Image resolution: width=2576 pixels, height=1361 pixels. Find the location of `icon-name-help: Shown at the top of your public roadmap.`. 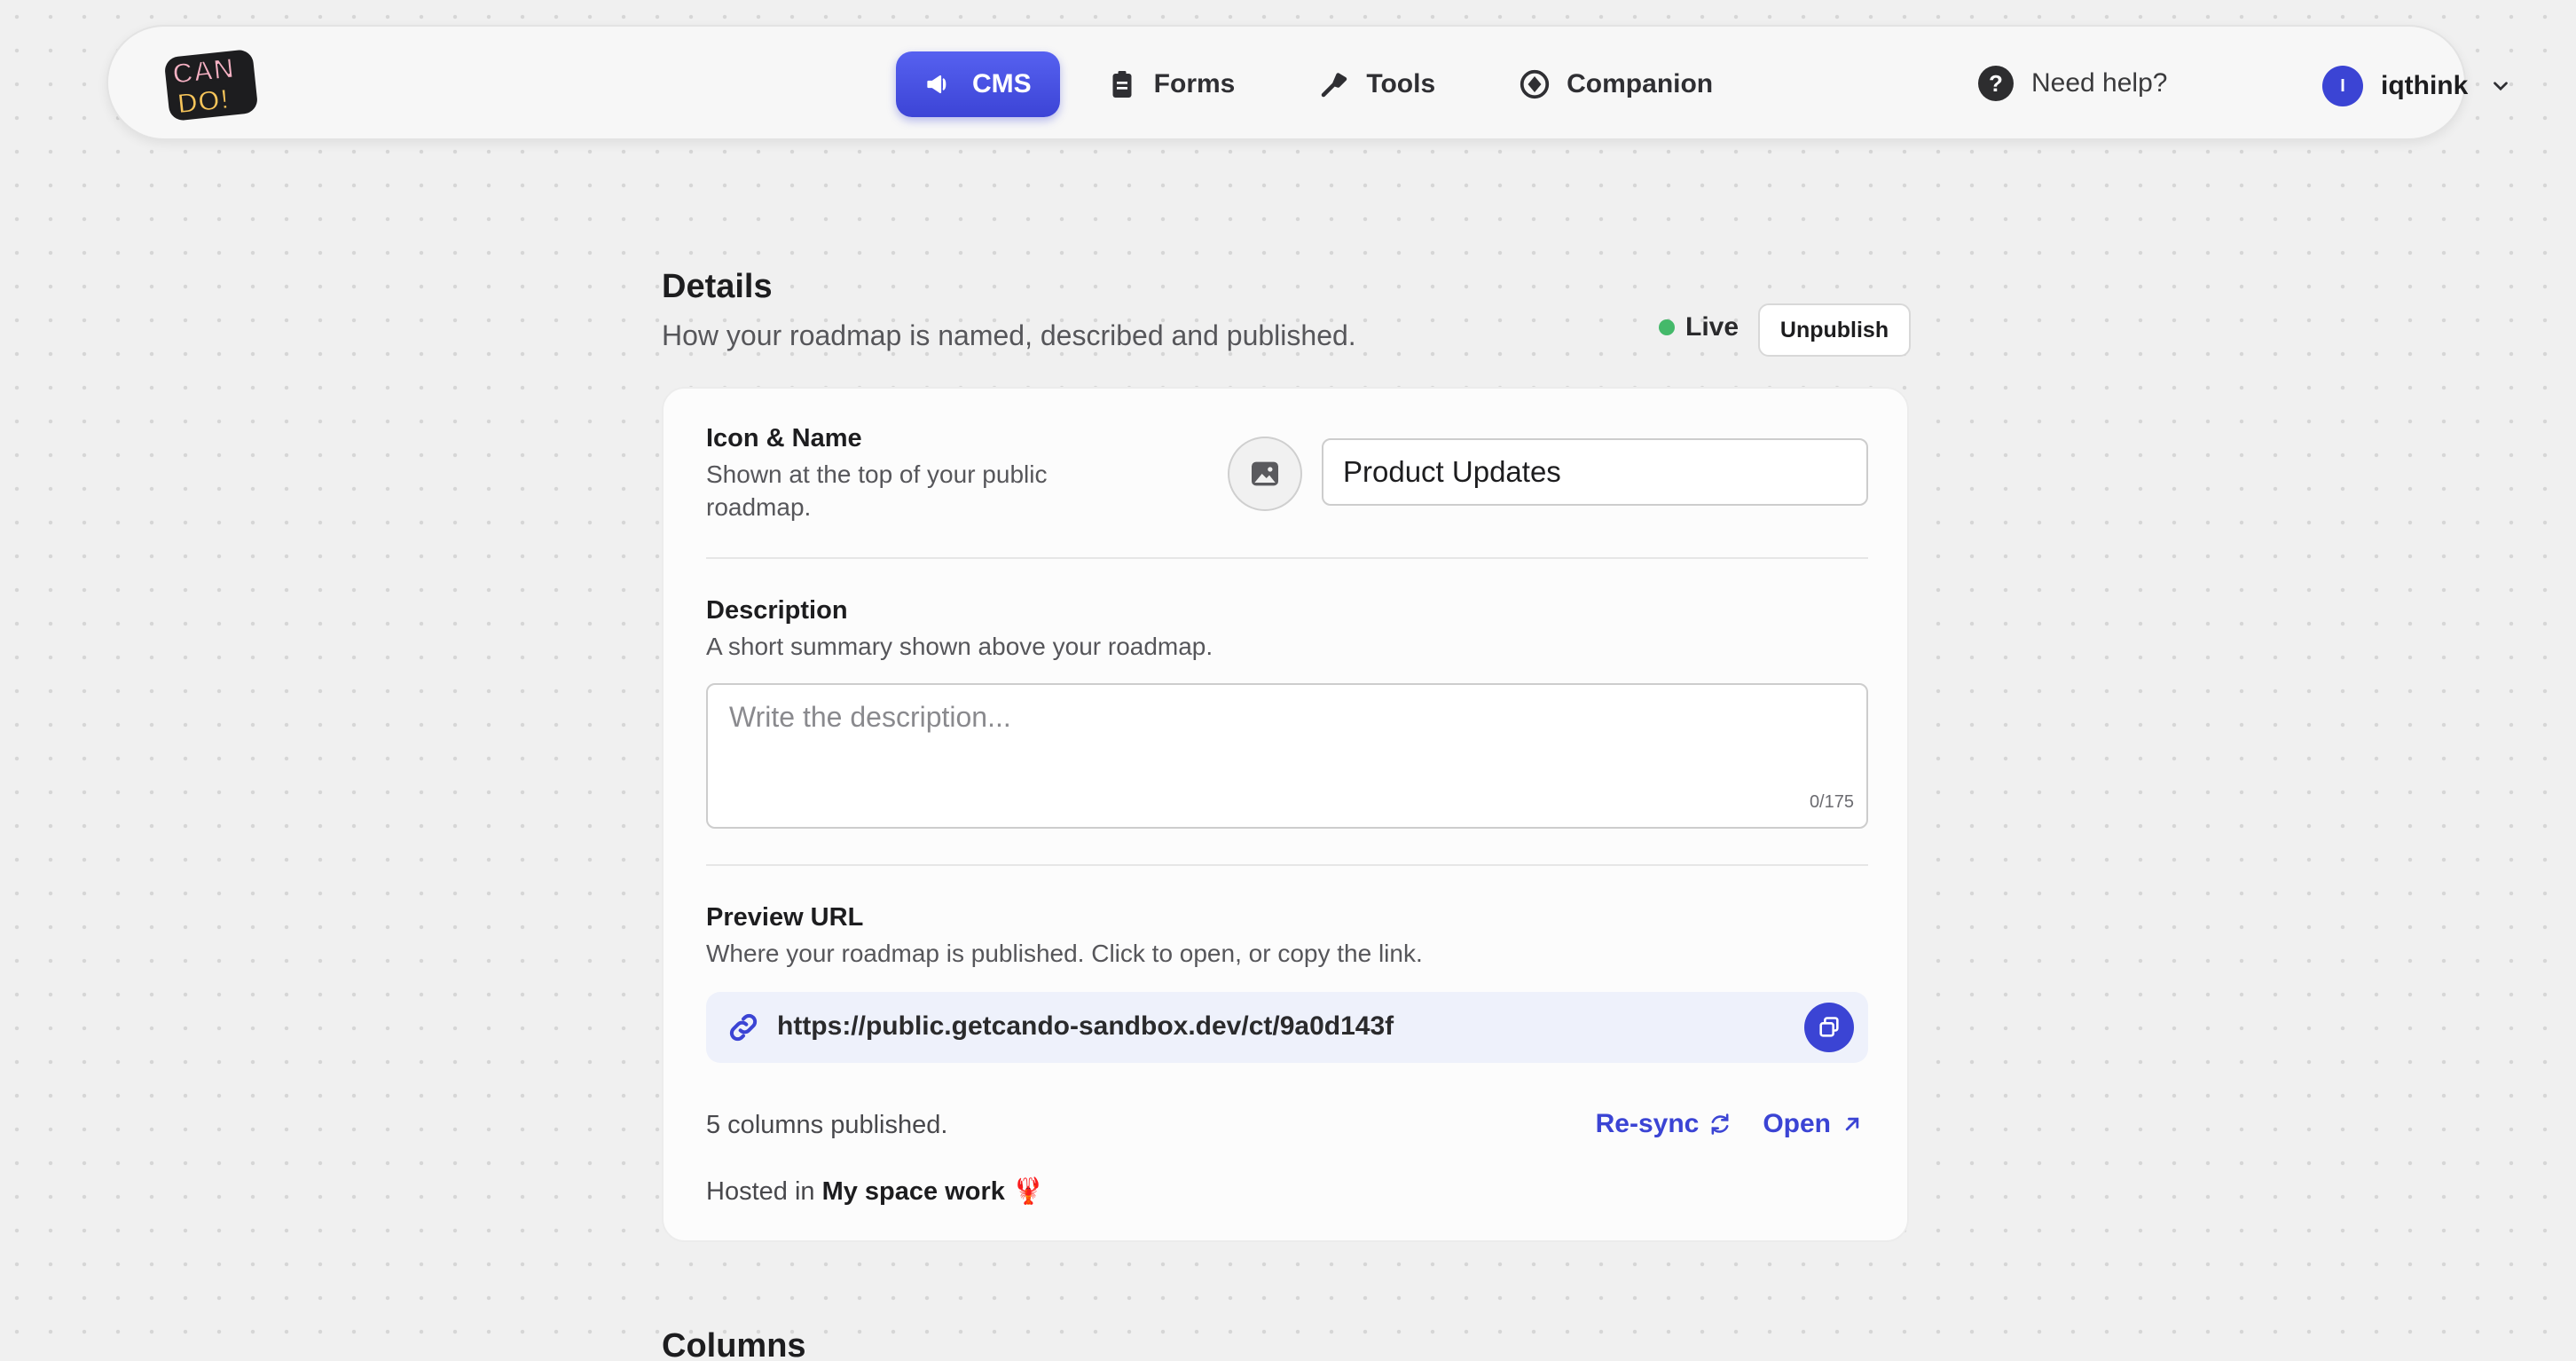

icon-name-help: Shown at the top of your public roadmap. is located at coordinates (877, 490).